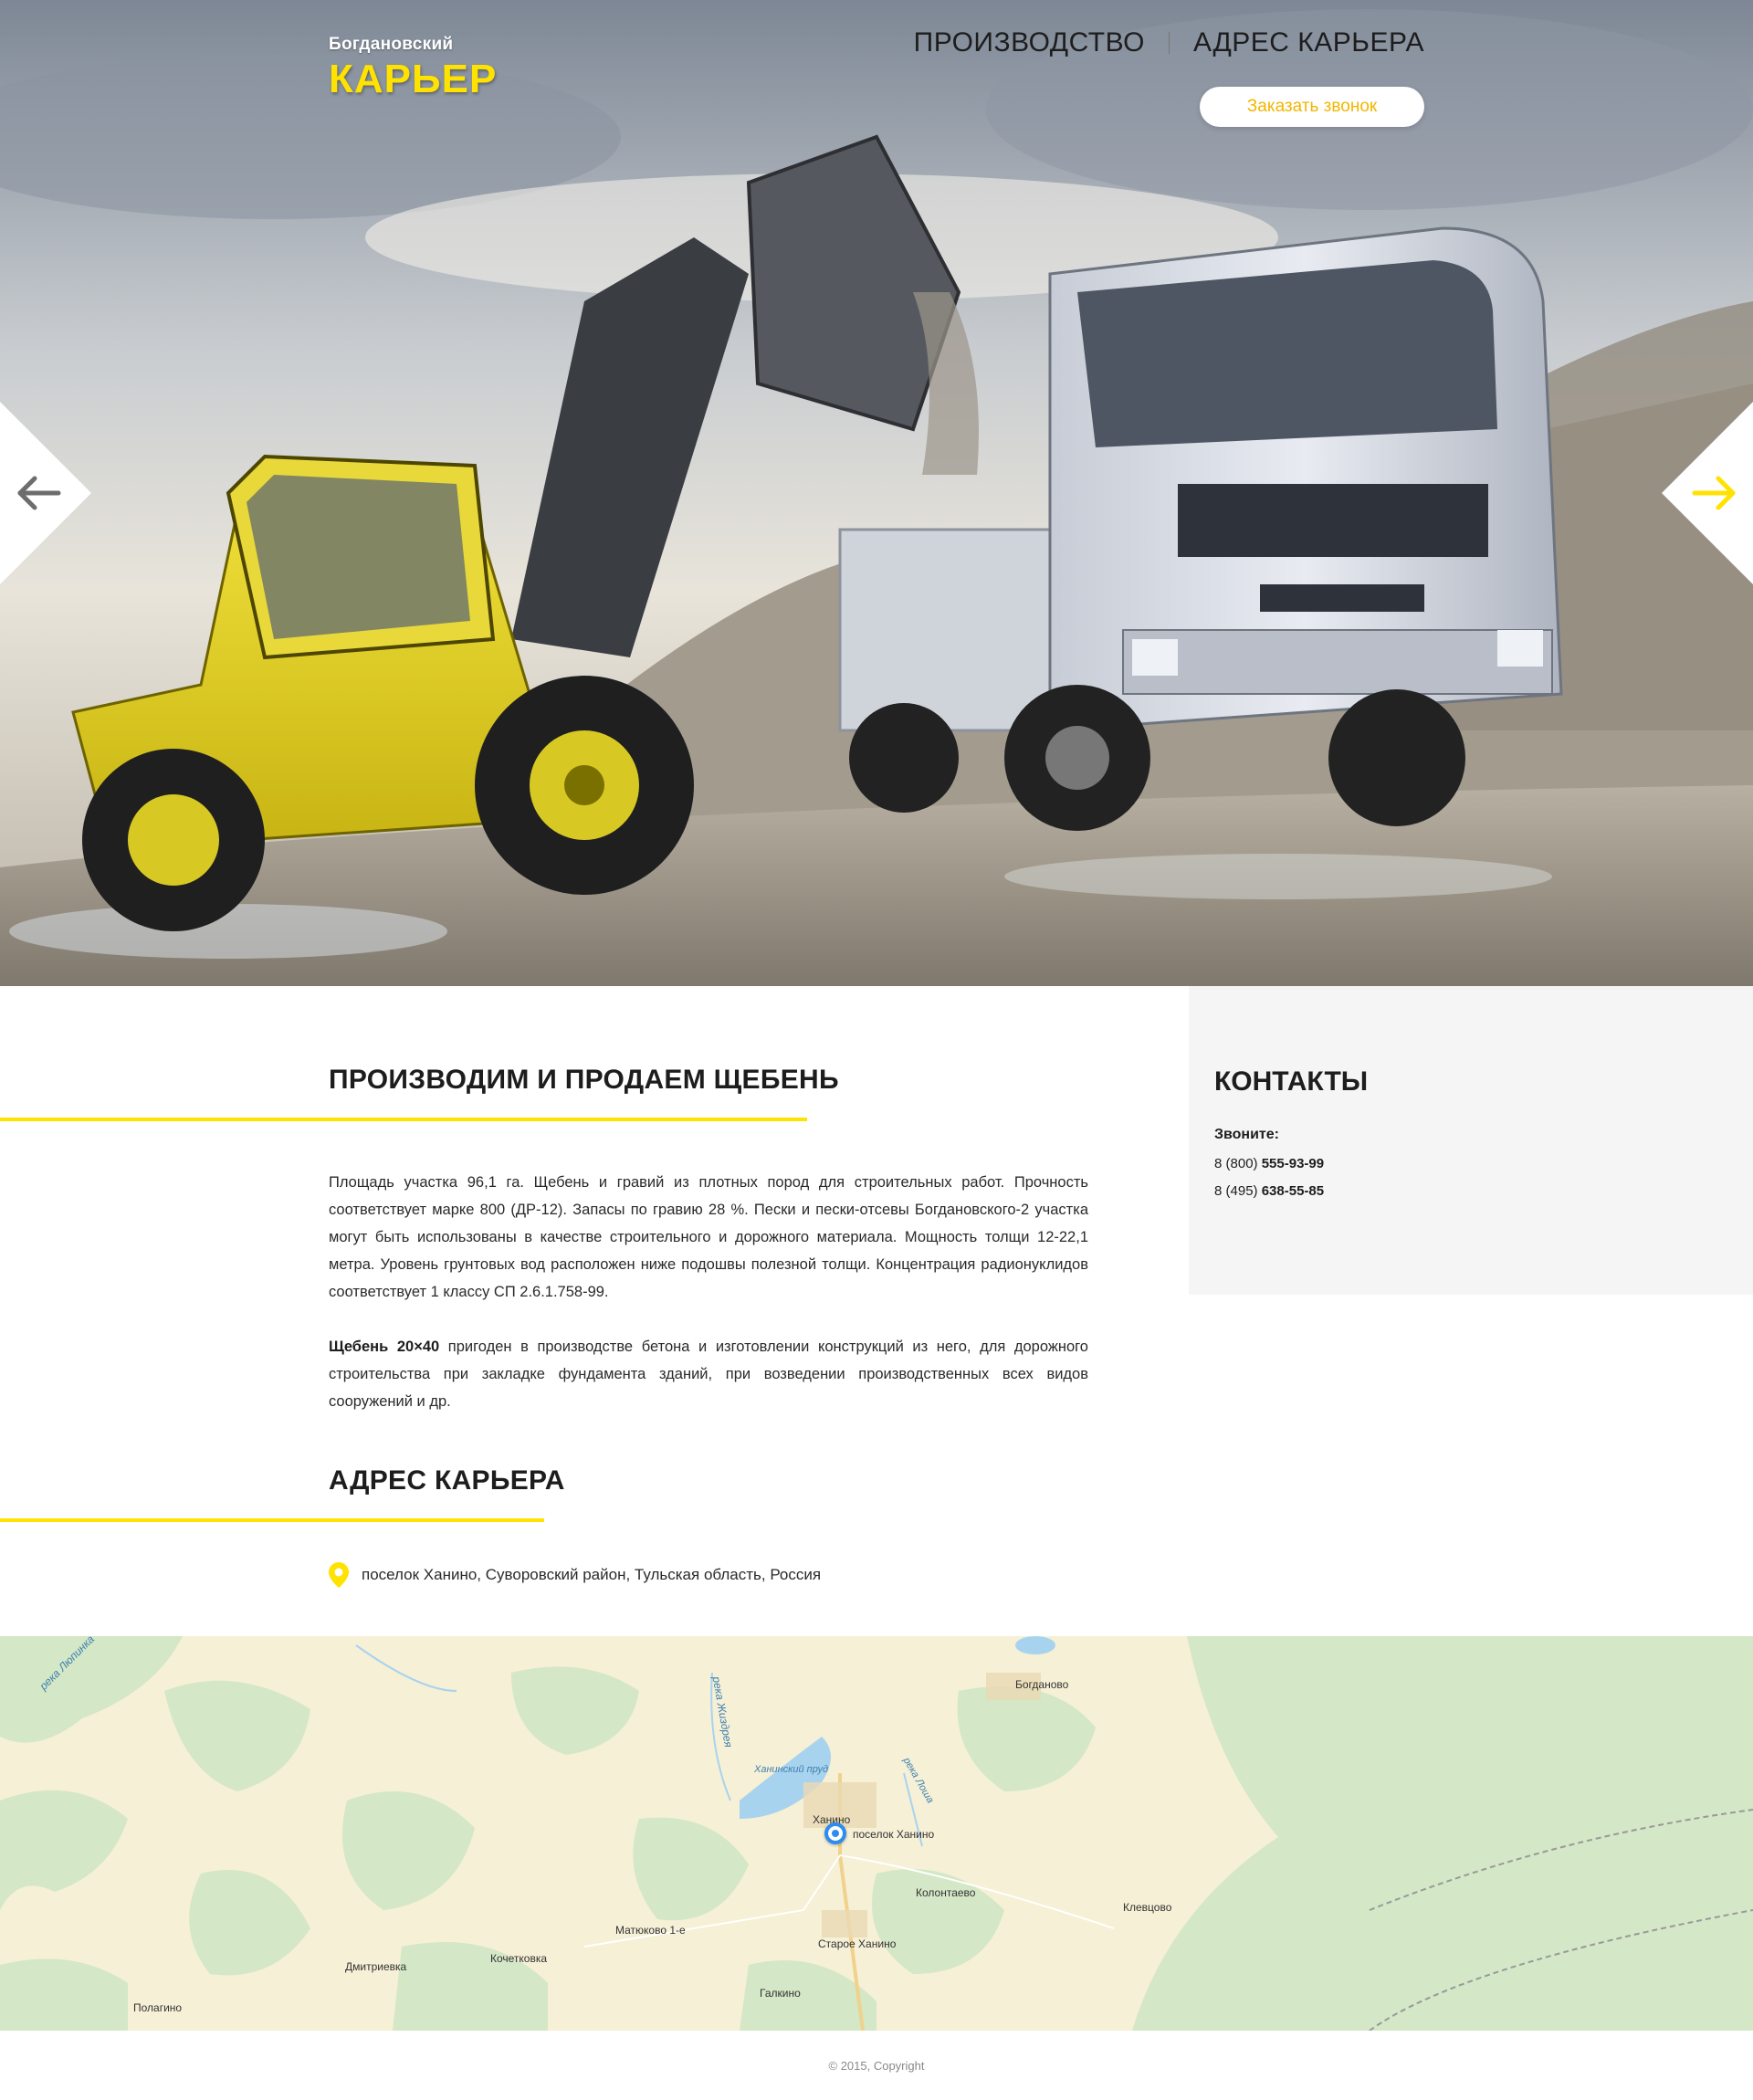 The height and width of the screenshot is (2100, 1753). I want to click on map-label: Галкино, so click(780, 1994).